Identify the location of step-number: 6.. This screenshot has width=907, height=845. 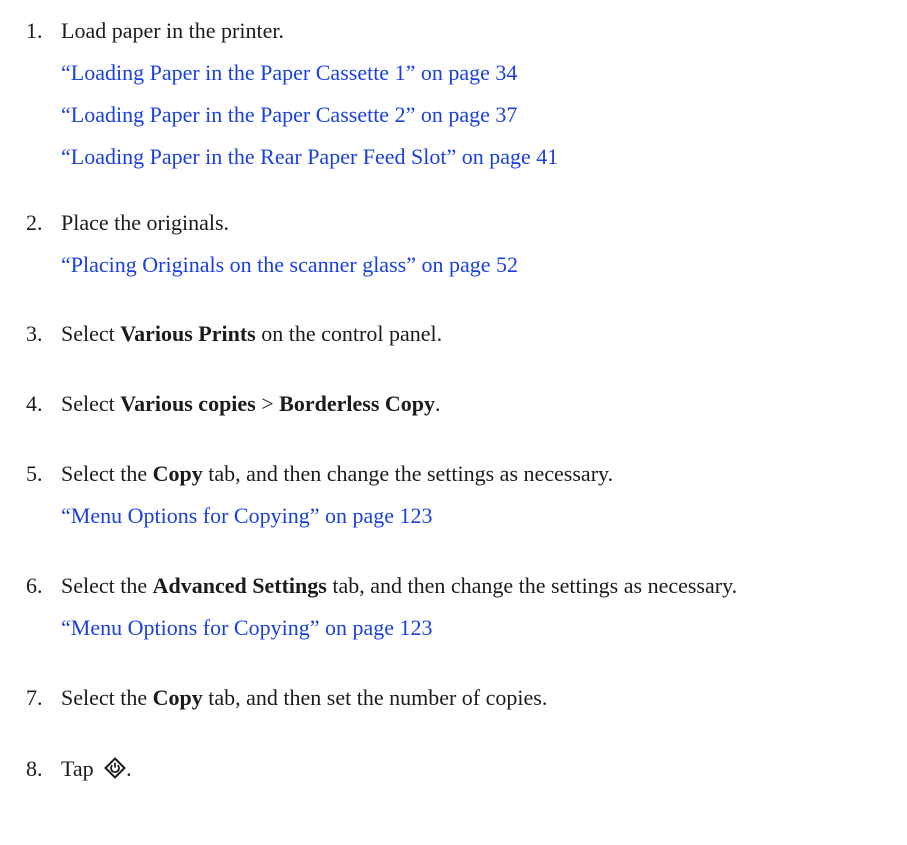
(34, 585).